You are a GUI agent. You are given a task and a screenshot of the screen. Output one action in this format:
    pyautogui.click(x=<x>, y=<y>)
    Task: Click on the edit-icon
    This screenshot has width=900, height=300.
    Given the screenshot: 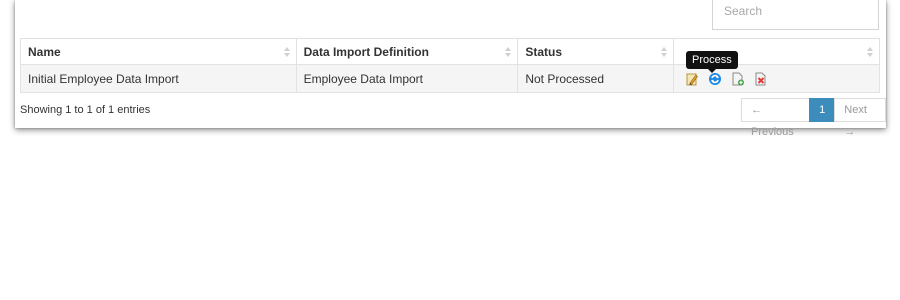 What is the action you would take?
    pyautogui.click(x=692, y=79)
    